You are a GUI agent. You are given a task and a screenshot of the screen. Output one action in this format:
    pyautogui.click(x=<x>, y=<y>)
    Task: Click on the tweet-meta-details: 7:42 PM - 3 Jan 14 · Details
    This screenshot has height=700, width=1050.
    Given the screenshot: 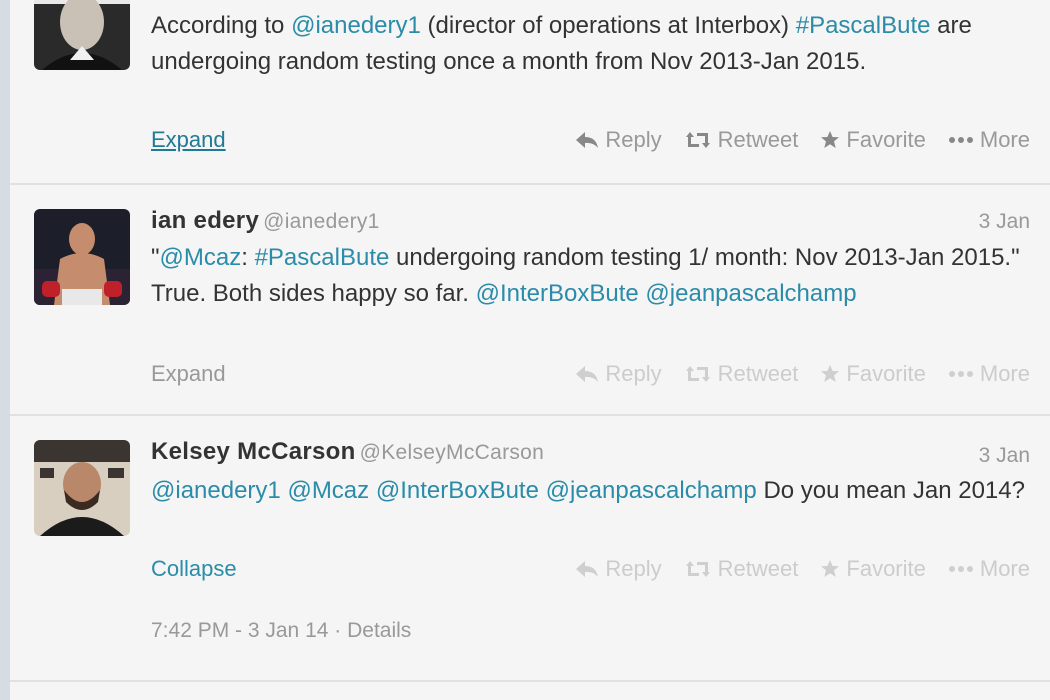 What is the action you would take?
    pyautogui.click(x=281, y=631)
    